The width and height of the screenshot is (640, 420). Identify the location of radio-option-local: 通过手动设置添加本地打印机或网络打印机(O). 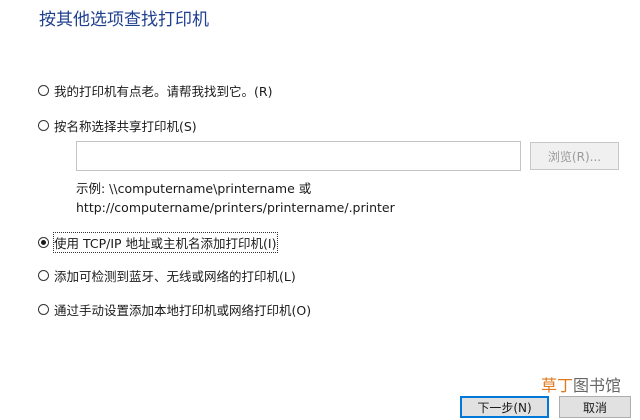
(174, 309).